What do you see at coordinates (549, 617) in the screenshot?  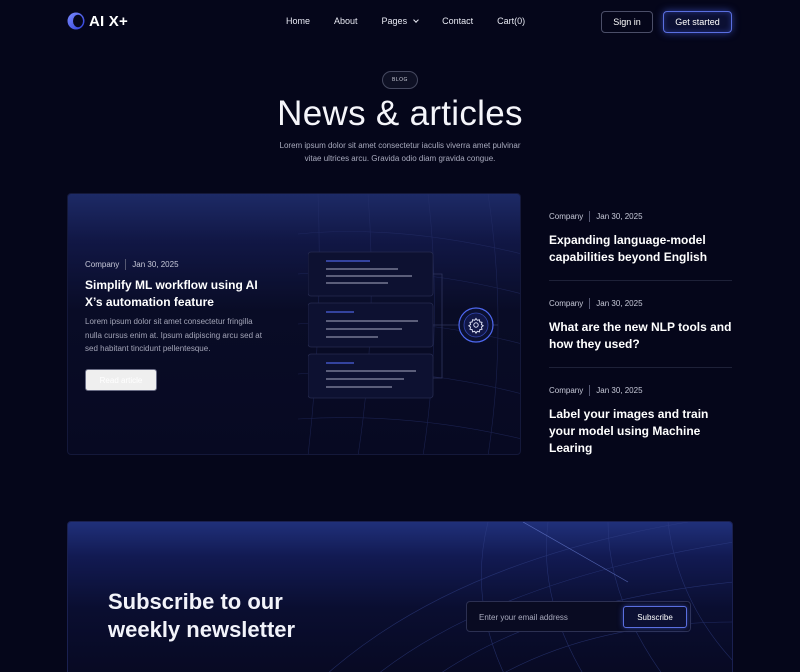 I see `email-field` at bounding box center [549, 617].